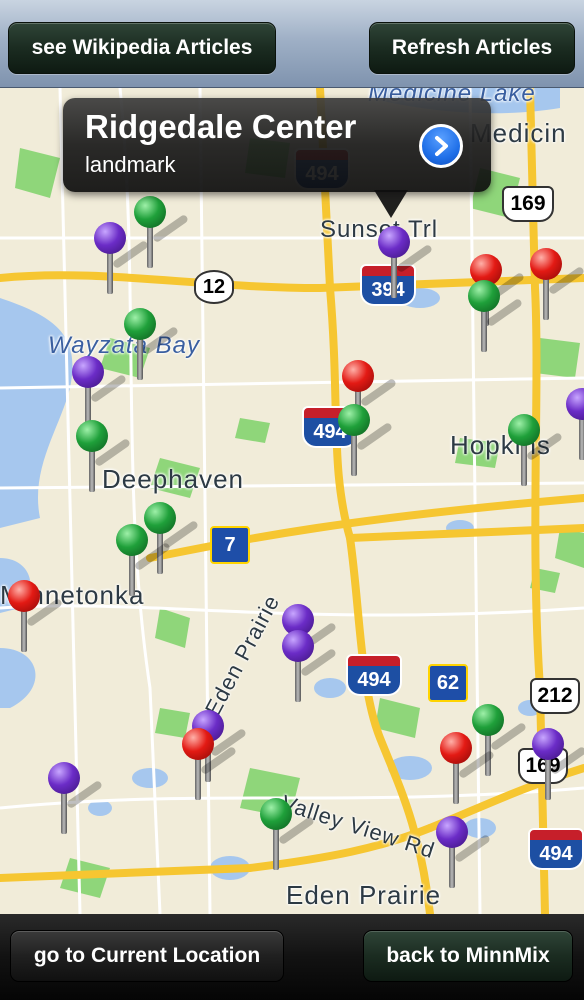 This screenshot has height=1000, width=584. Describe the element at coordinates (292, 957) in the screenshot. I see `bottom-toolbar: go to Current Location back to MinnMix` at that location.